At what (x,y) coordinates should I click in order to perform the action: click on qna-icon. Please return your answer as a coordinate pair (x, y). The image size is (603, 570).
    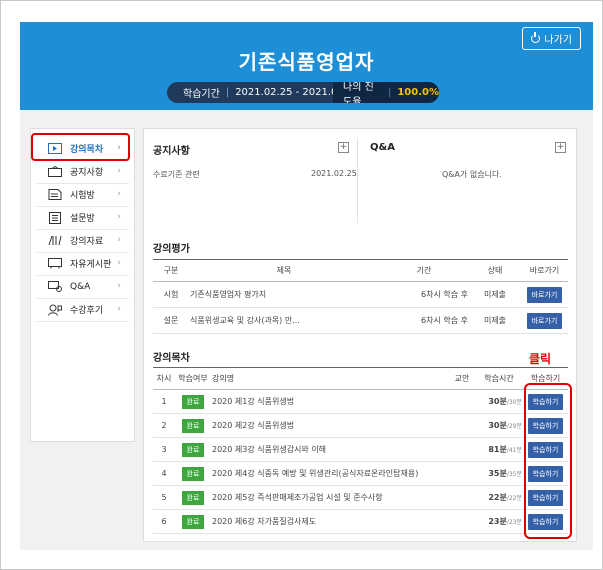
    Looking at the image, I should click on (55, 287).